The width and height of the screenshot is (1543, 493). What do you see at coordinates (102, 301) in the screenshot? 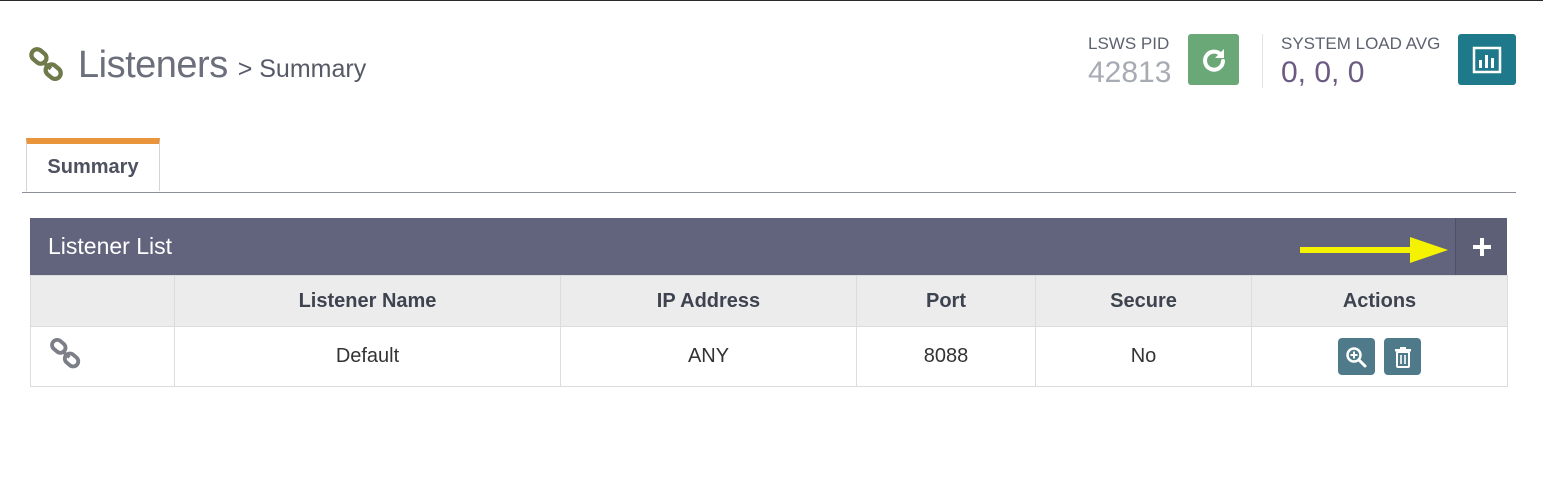
I see `column-header-icon` at bounding box center [102, 301].